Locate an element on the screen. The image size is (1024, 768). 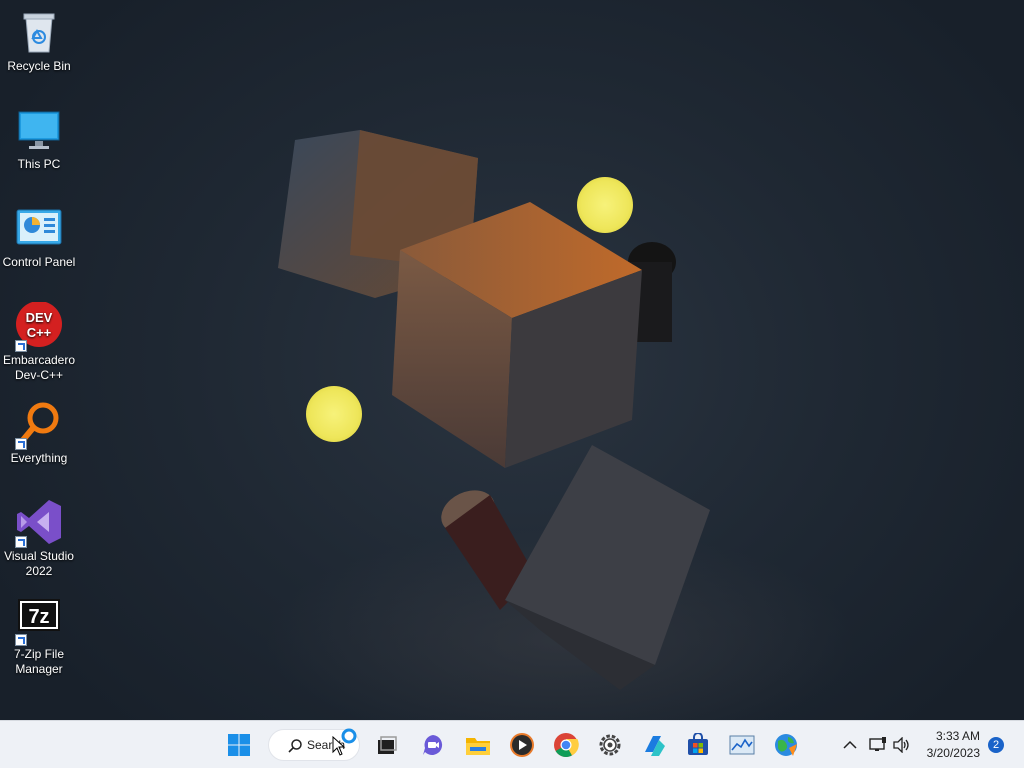
task-view-icon is located at coordinates (387, 745).